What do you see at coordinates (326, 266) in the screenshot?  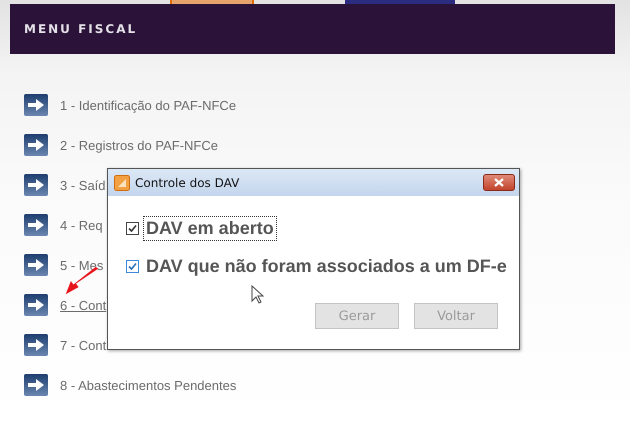 I see `checkbox-label: DAV que não foram associados a um DF-e` at bounding box center [326, 266].